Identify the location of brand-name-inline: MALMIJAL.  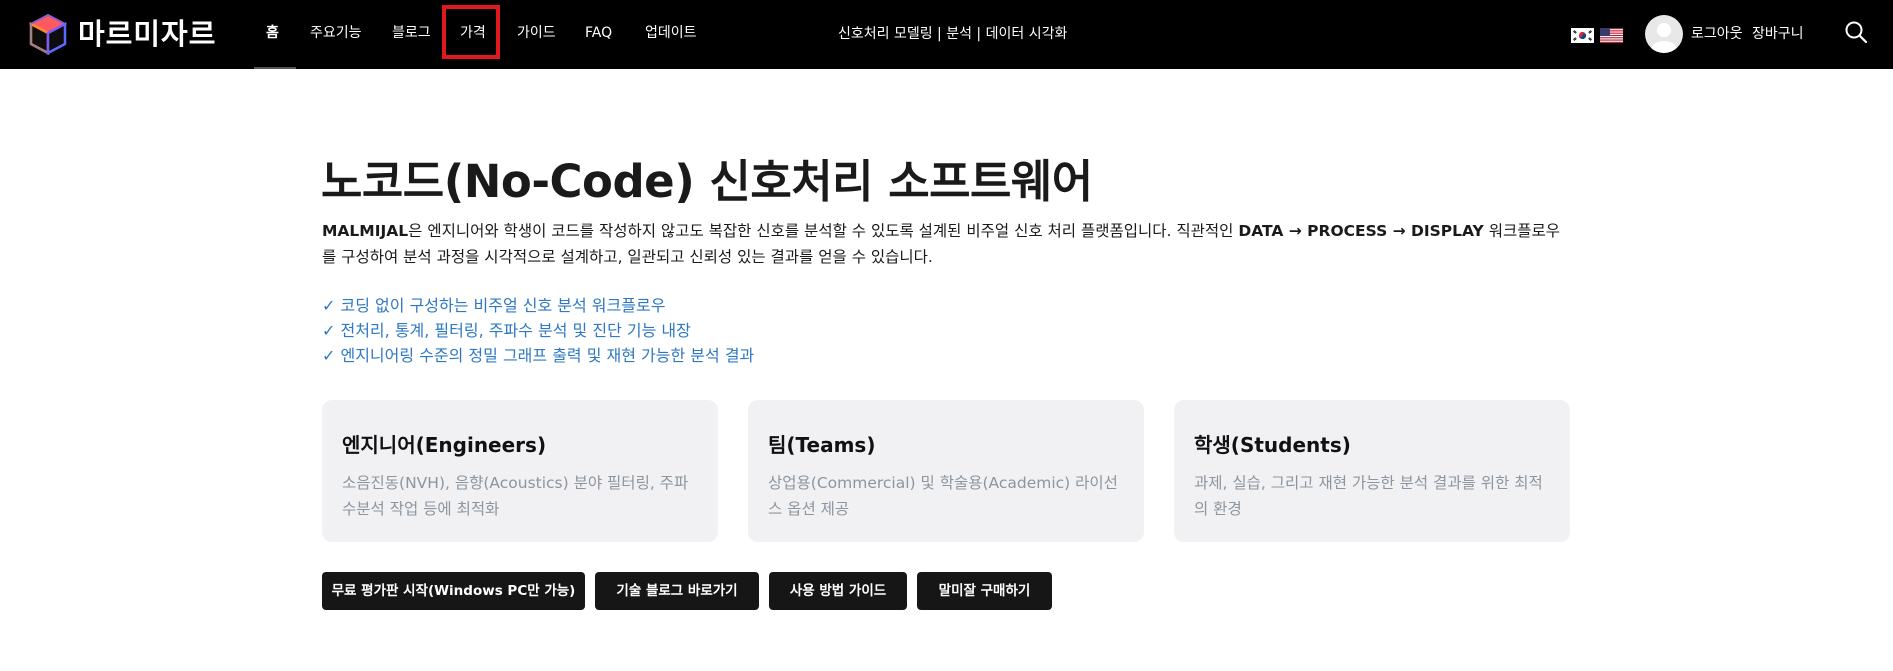
(365, 231).